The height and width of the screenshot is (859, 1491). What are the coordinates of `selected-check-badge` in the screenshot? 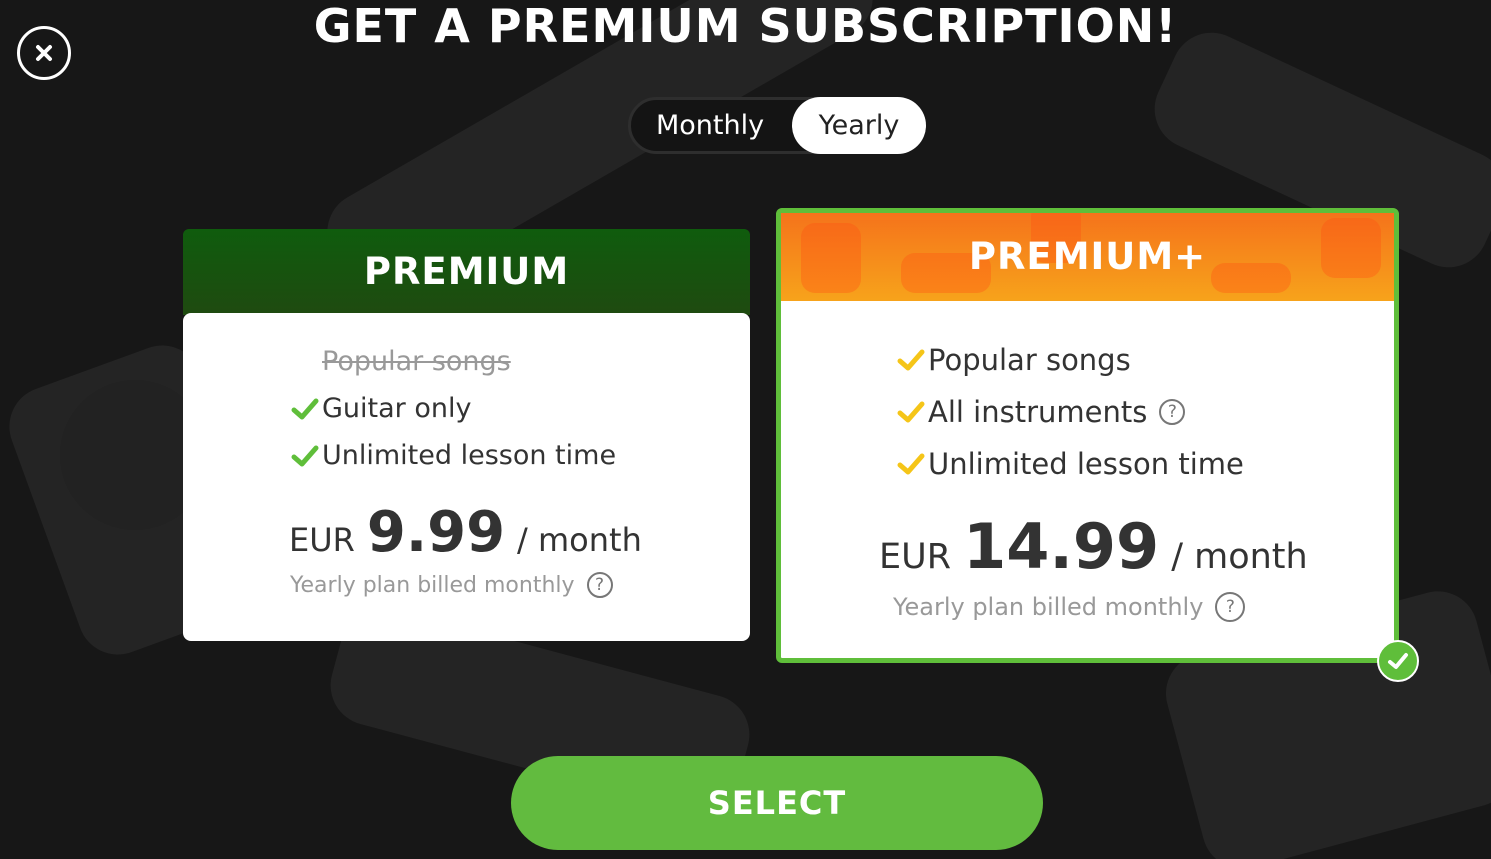 It's located at (1398, 661).